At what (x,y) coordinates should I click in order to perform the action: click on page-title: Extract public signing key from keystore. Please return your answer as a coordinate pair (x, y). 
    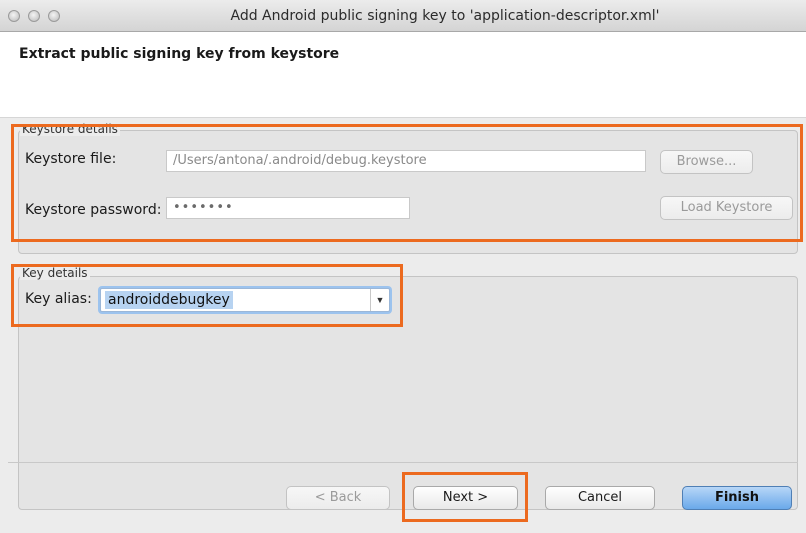
    Looking at the image, I should click on (179, 54).